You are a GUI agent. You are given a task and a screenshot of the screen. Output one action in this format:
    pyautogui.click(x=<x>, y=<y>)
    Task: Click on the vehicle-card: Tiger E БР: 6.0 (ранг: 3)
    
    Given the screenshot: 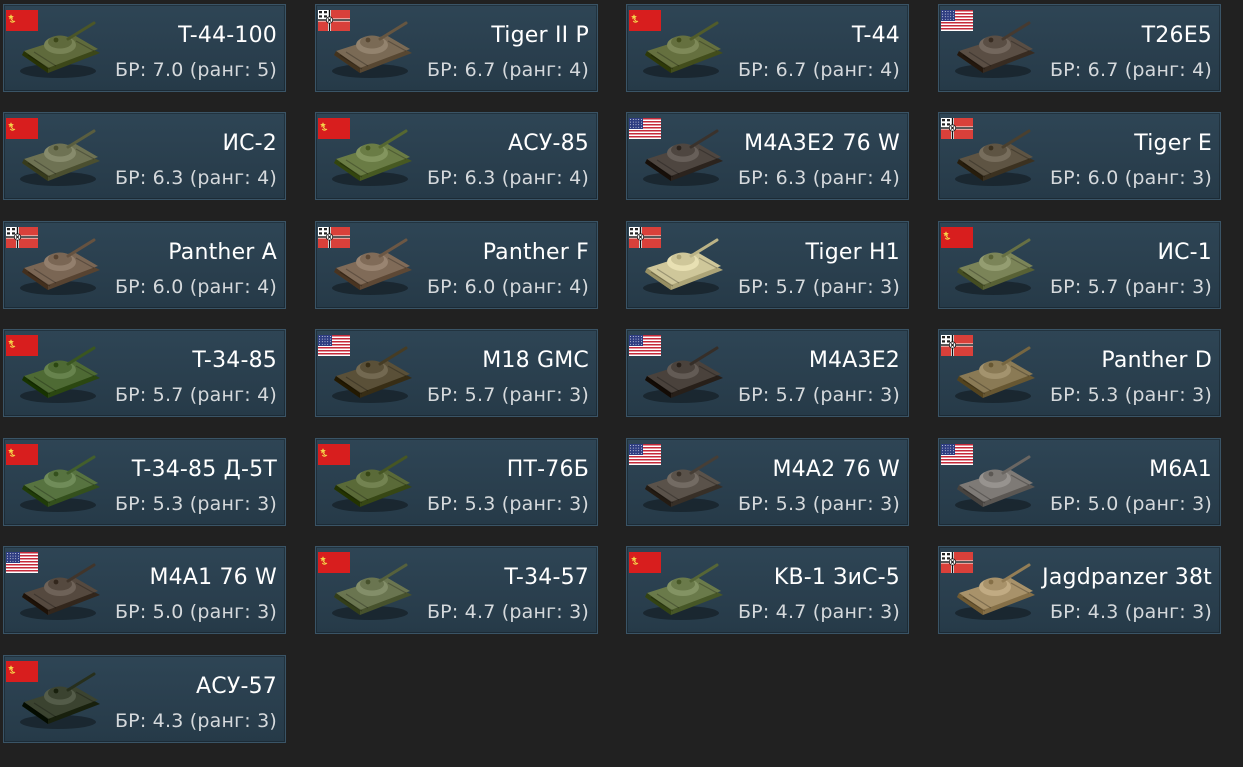 What is the action you would take?
    pyautogui.click(x=1079, y=156)
    